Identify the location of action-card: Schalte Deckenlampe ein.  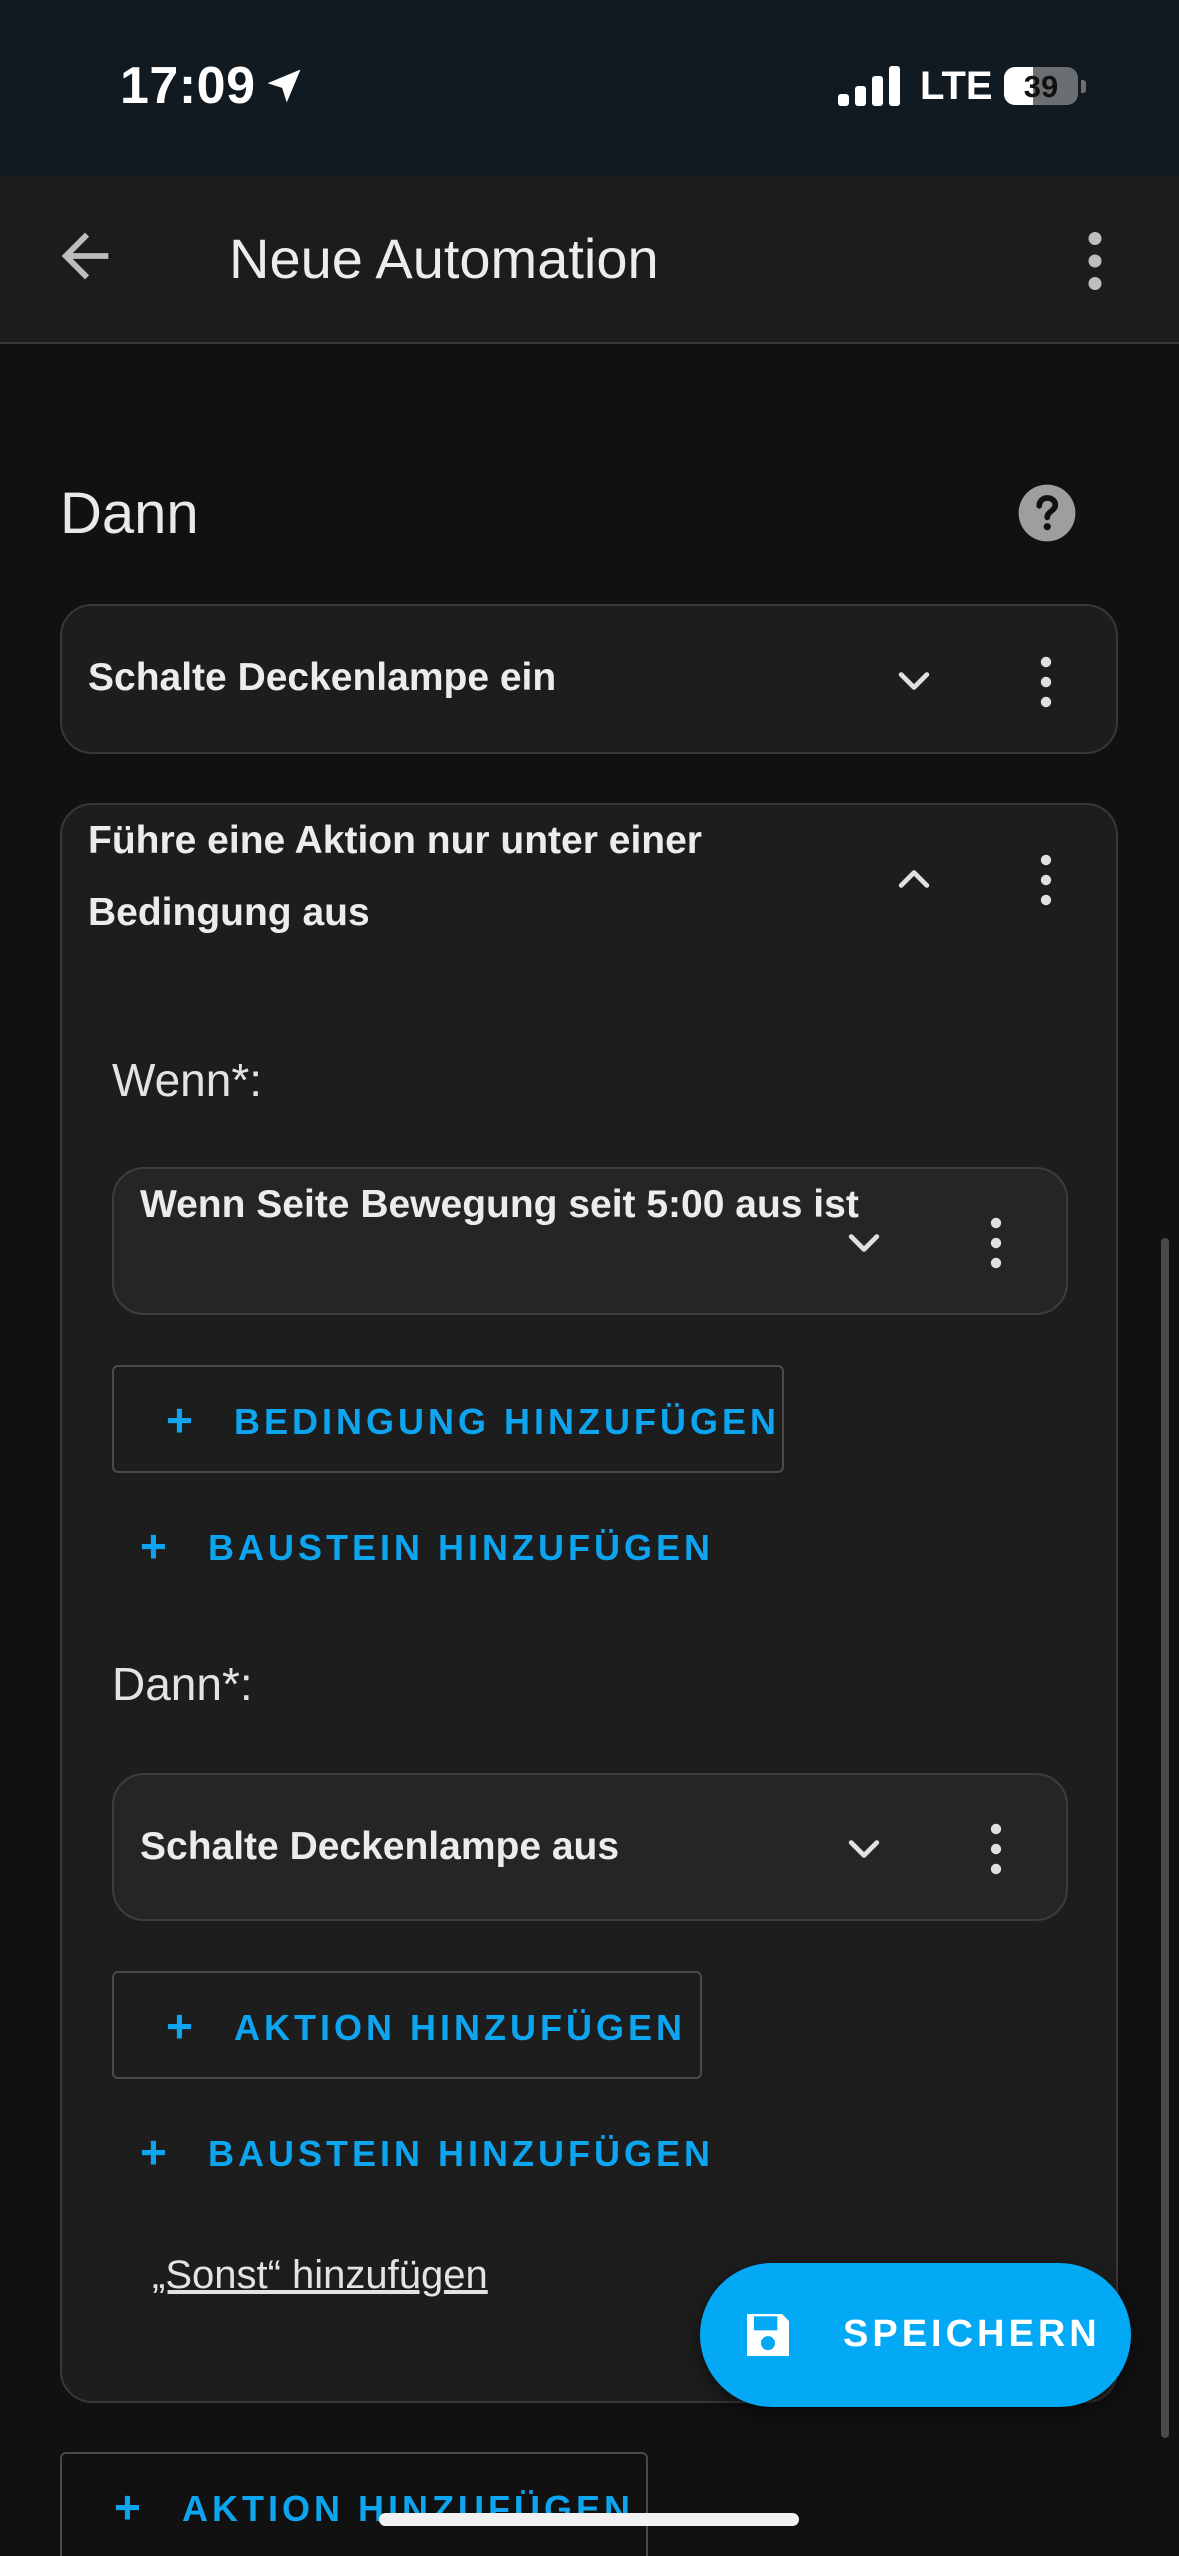
(589, 679).